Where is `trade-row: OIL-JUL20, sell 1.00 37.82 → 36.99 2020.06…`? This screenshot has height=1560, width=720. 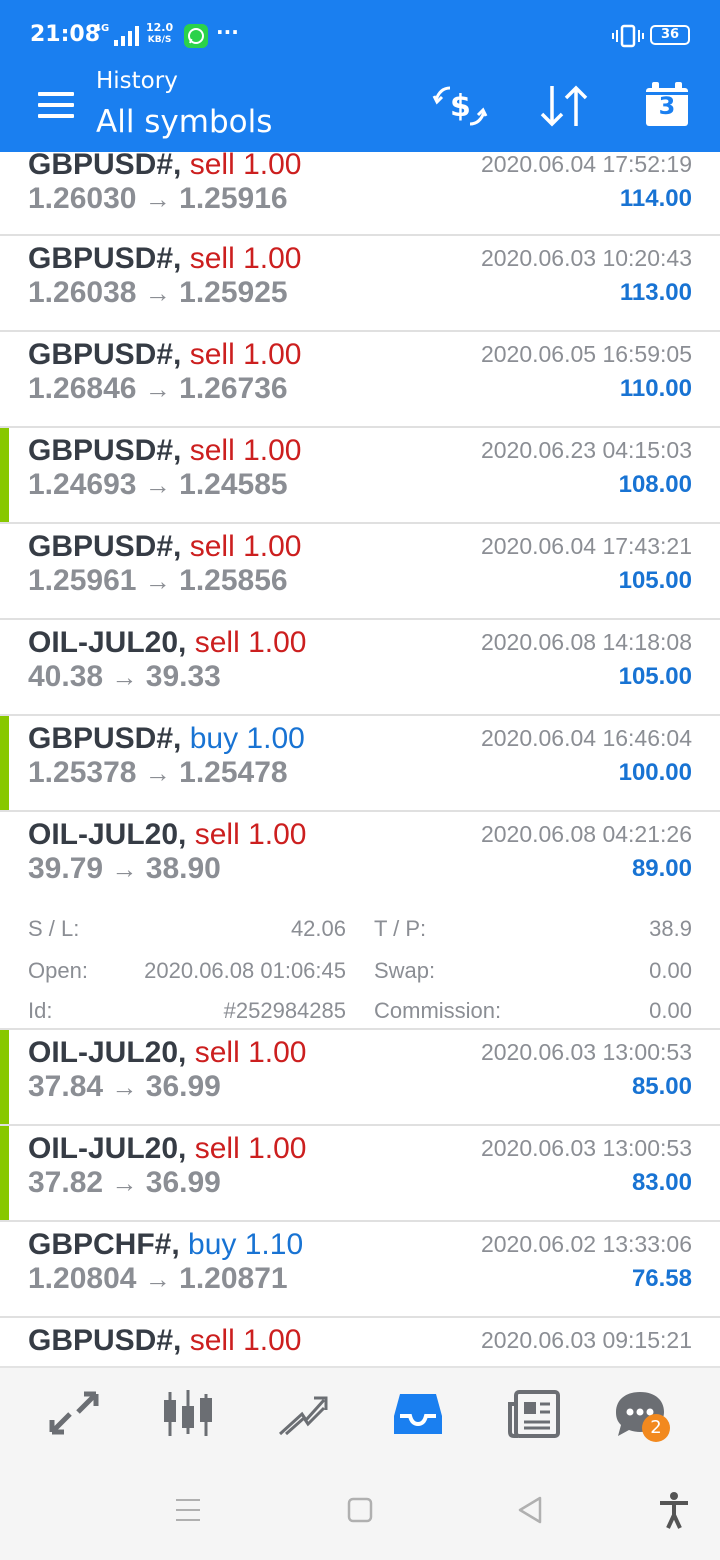 trade-row: OIL-JUL20, sell 1.00 37.82 → 36.99 2020.06… is located at coordinates (360, 1174).